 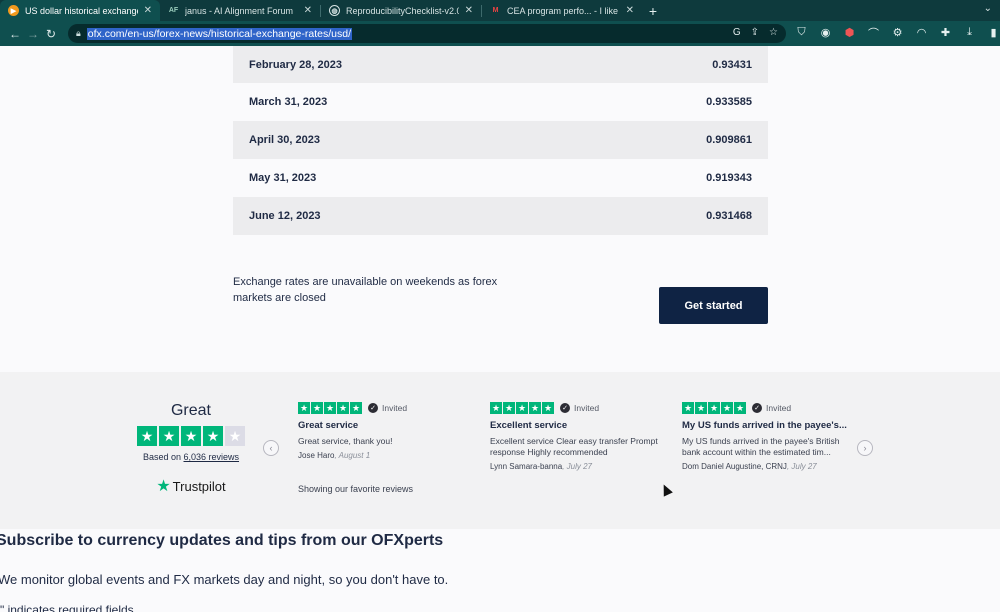 What do you see at coordinates (849, 32) in the screenshot?
I see `ublock-icon: ⬢` at bounding box center [849, 32].